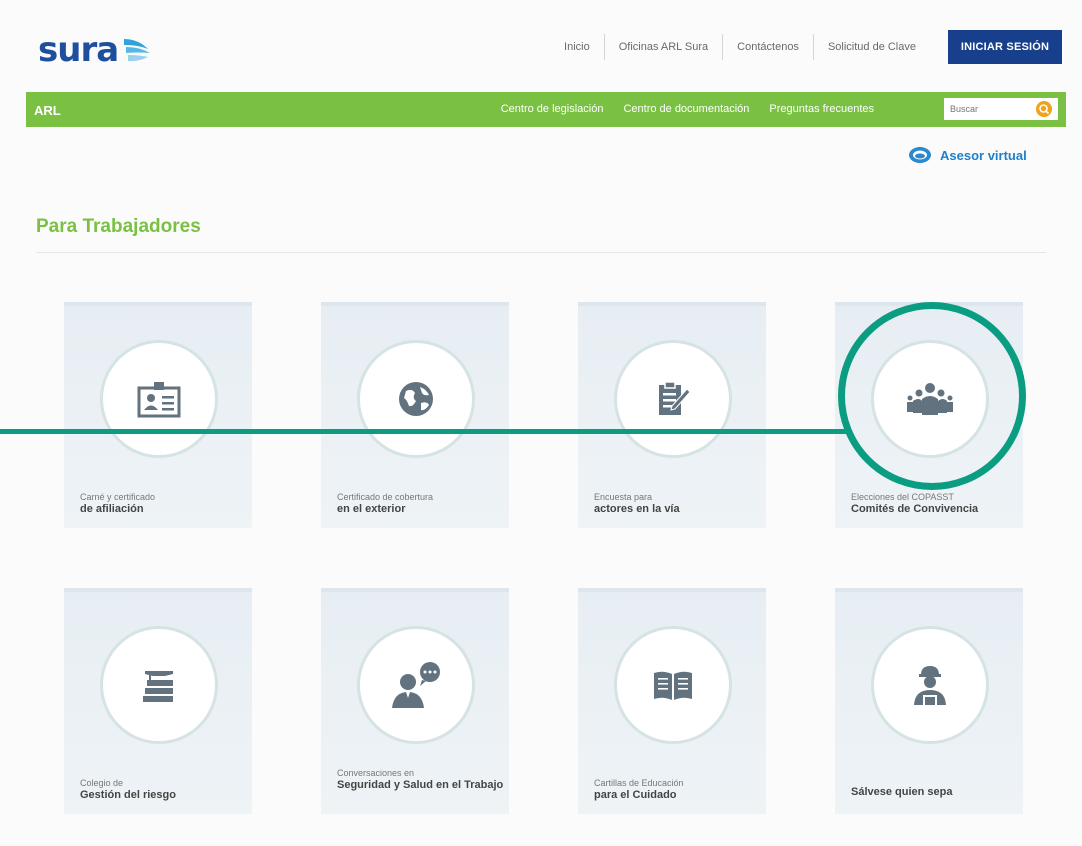 The width and height of the screenshot is (1082, 846). Describe the element at coordinates (932, 396) in the screenshot. I see `annotation-circle` at that location.